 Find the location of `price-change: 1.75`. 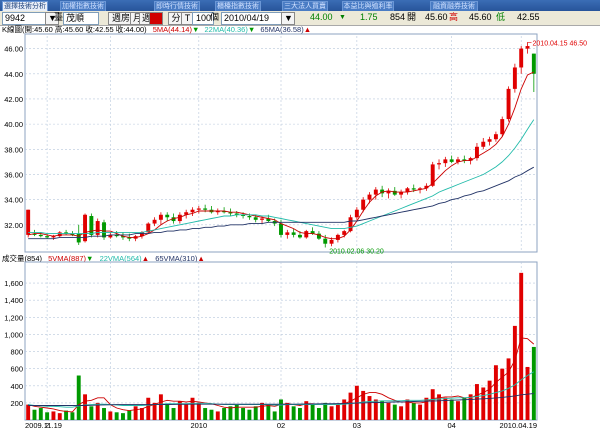

price-change: 1.75 is located at coordinates (369, 17).